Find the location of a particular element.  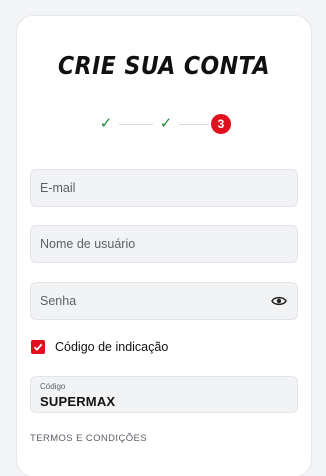

referral-code-toggle: Código de indicação is located at coordinates (99, 347).